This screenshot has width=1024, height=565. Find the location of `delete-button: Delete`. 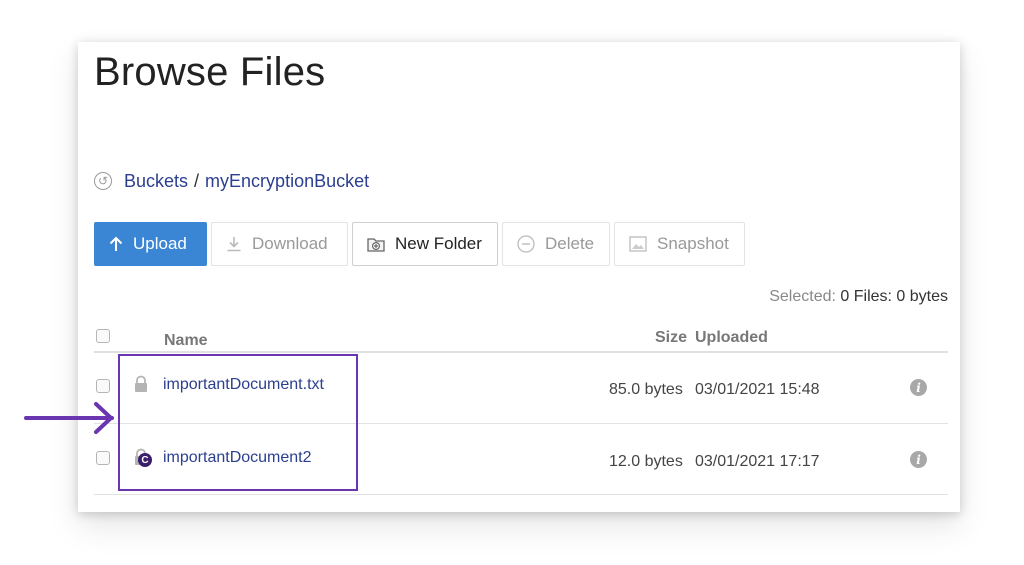

delete-button: Delete is located at coordinates (556, 244).